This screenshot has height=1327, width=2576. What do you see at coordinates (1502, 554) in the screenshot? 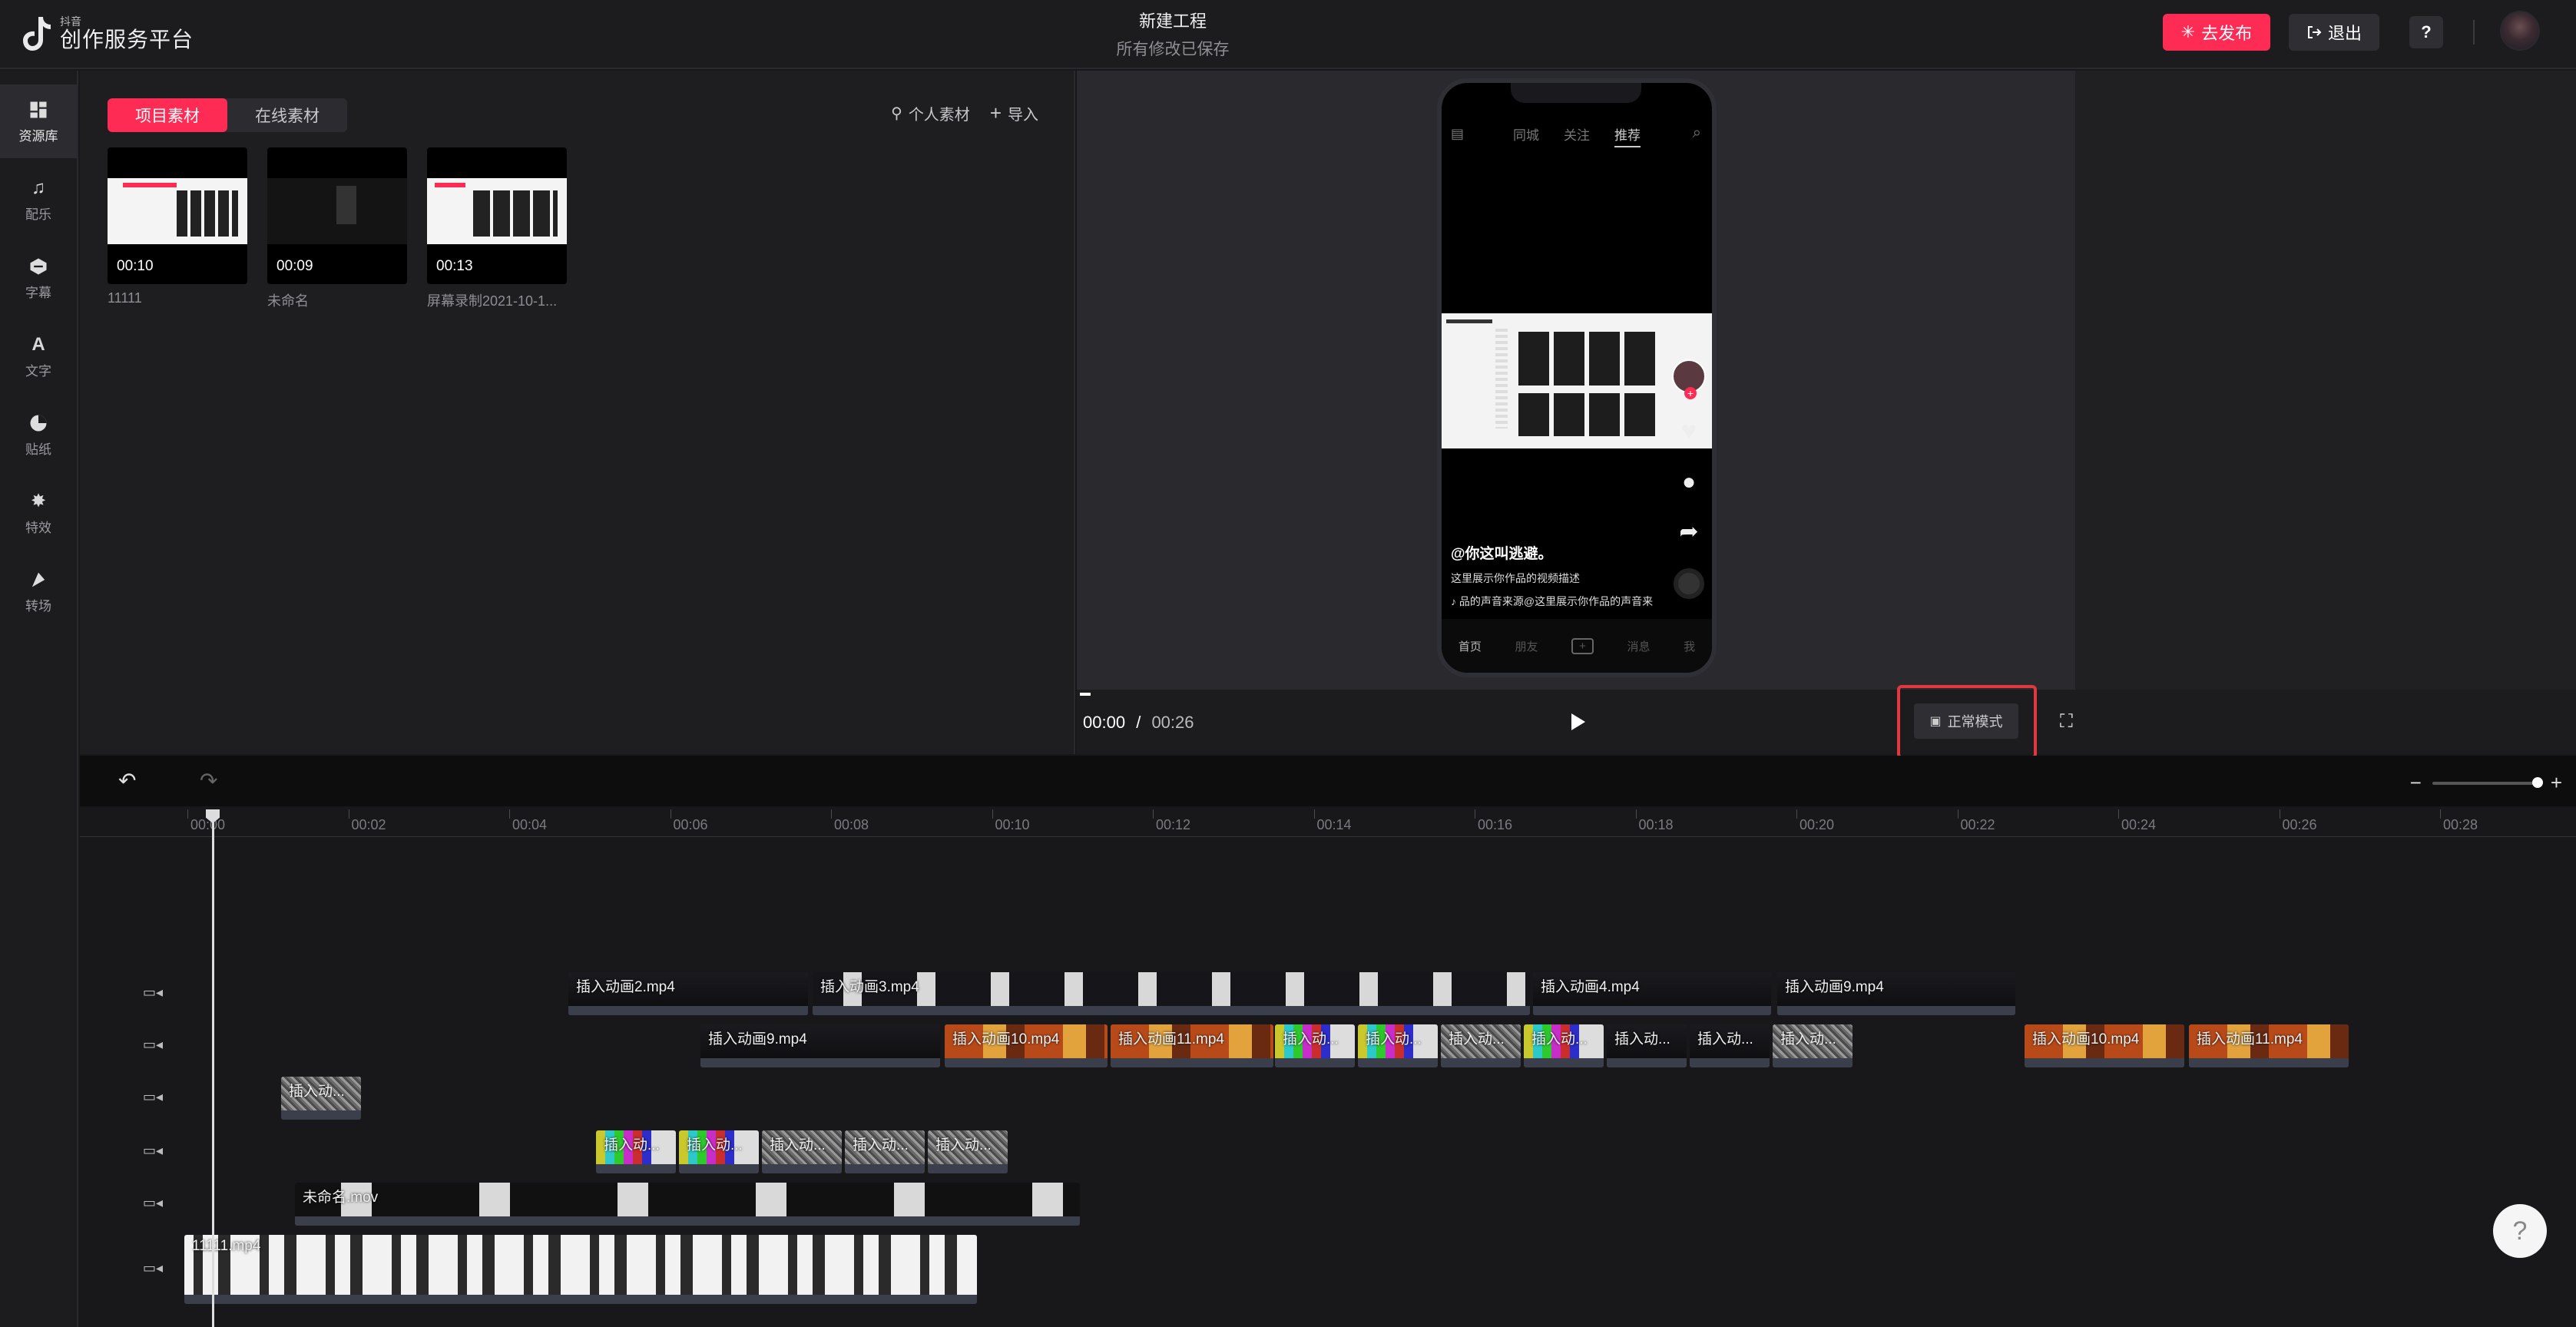
I see `video-username: @你这叫逃避。` at bounding box center [1502, 554].